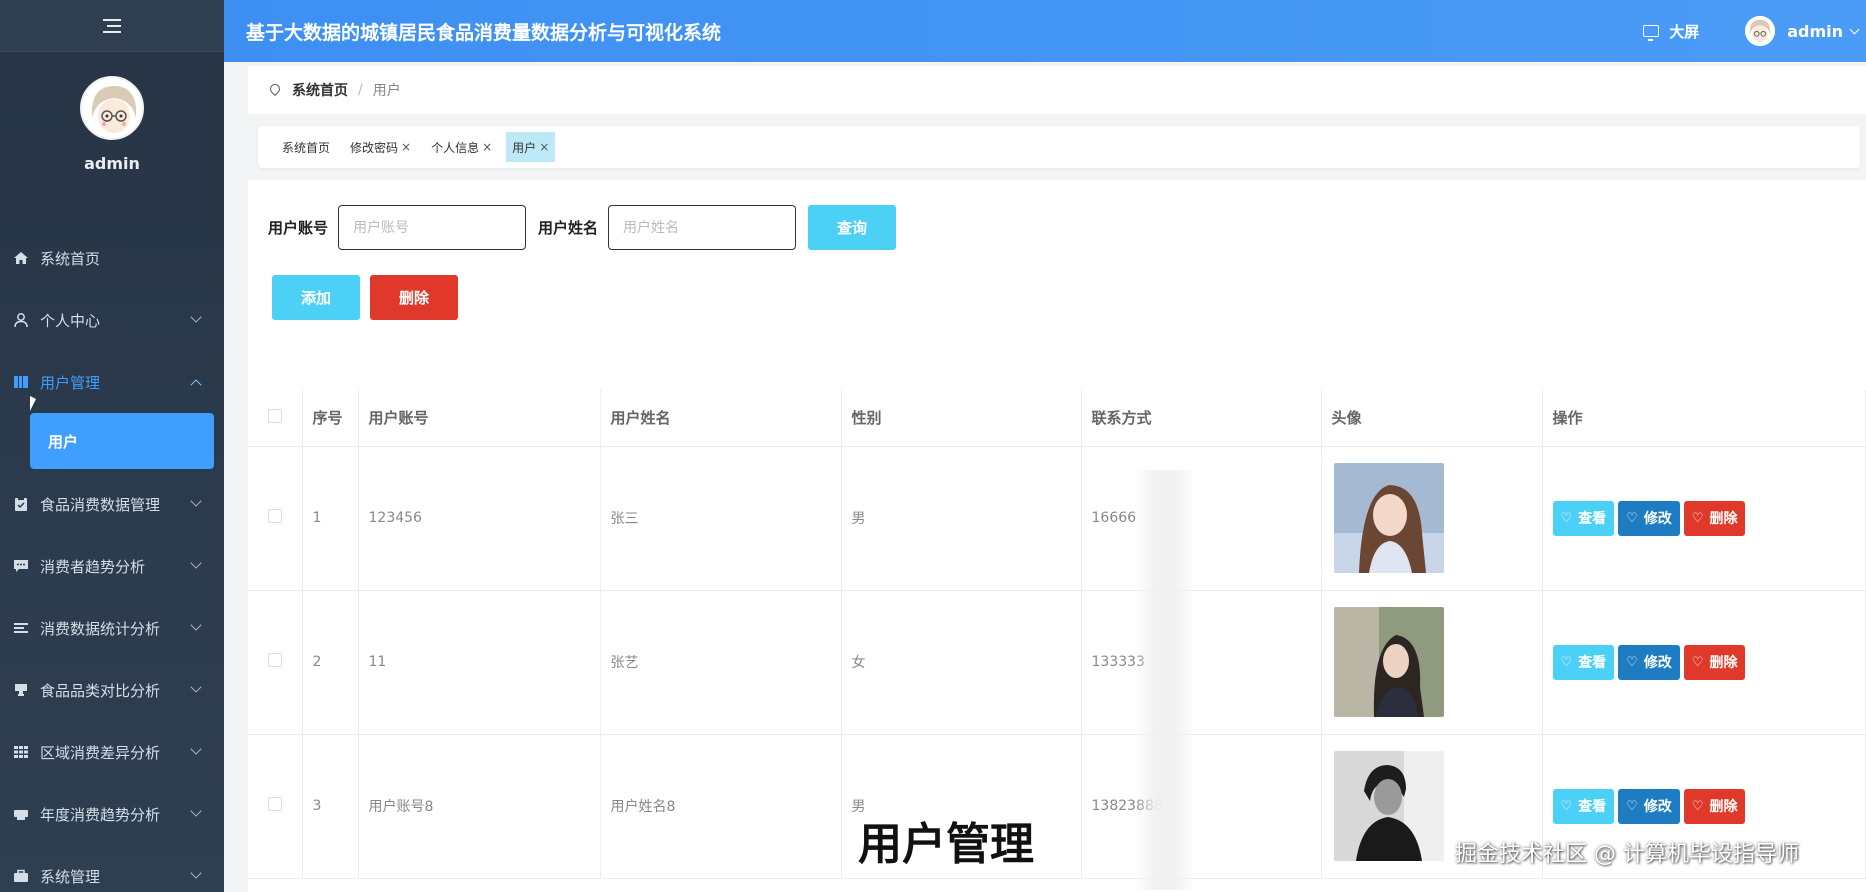 Image resolution: width=1866 pixels, height=892 pixels. I want to click on sidebar-item-food-category-compare: 食品品类对比分析, so click(112, 690).